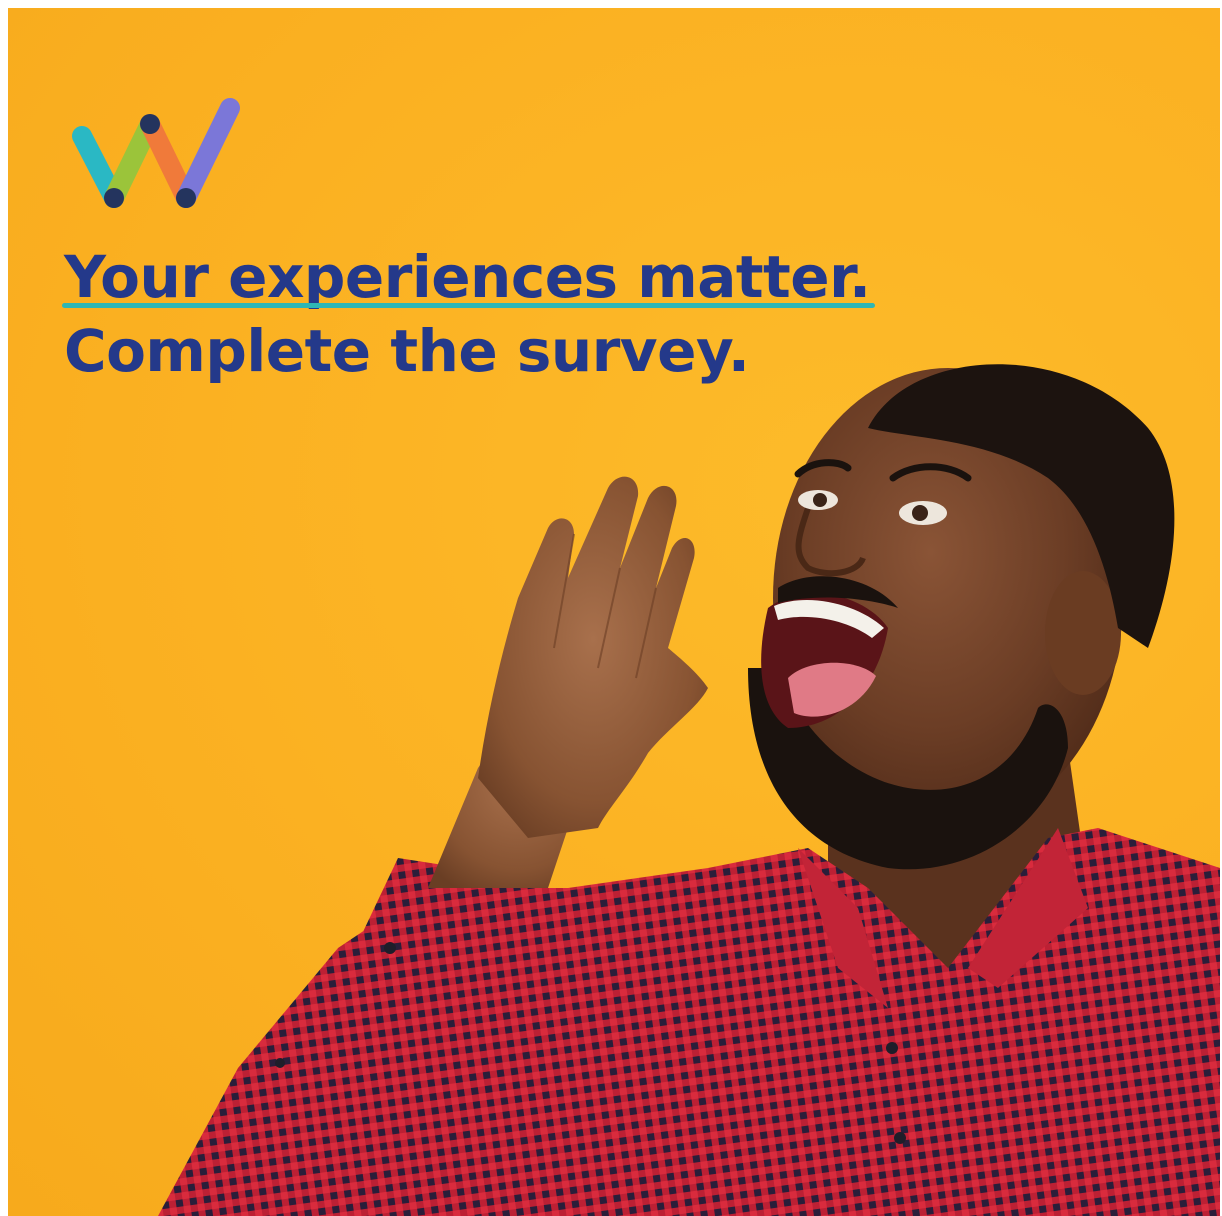  I want to click on headline-underline, so click(468, 305).